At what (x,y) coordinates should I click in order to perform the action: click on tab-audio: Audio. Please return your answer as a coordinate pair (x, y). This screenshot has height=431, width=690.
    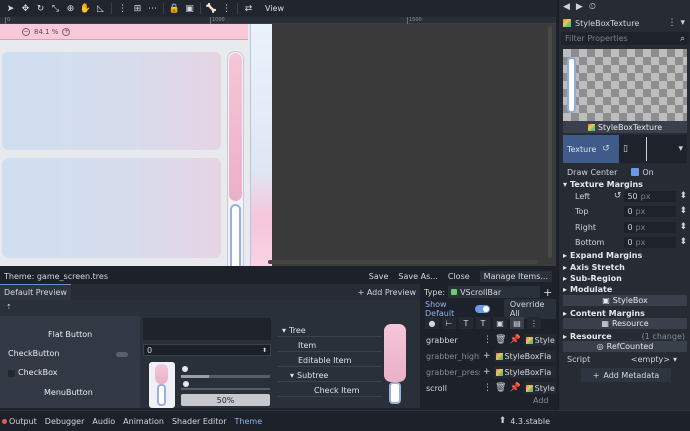
    Looking at the image, I should click on (103, 421).